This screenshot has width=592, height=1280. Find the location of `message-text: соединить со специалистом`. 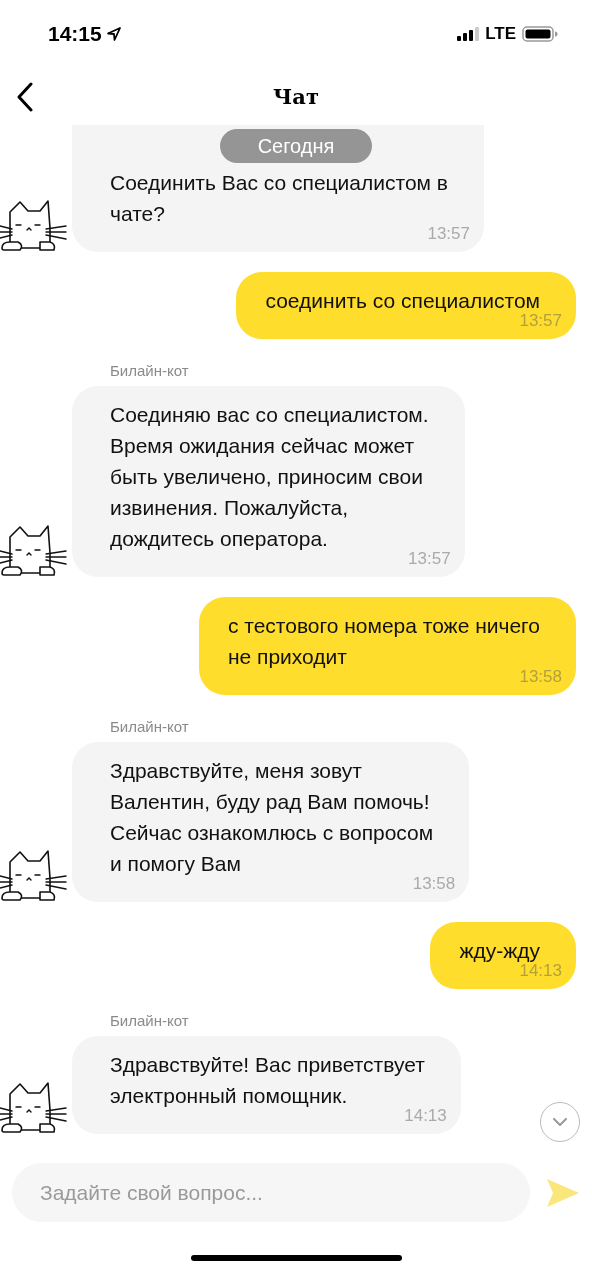

message-text: соединить со специалистом is located at coordinates (403, 301).